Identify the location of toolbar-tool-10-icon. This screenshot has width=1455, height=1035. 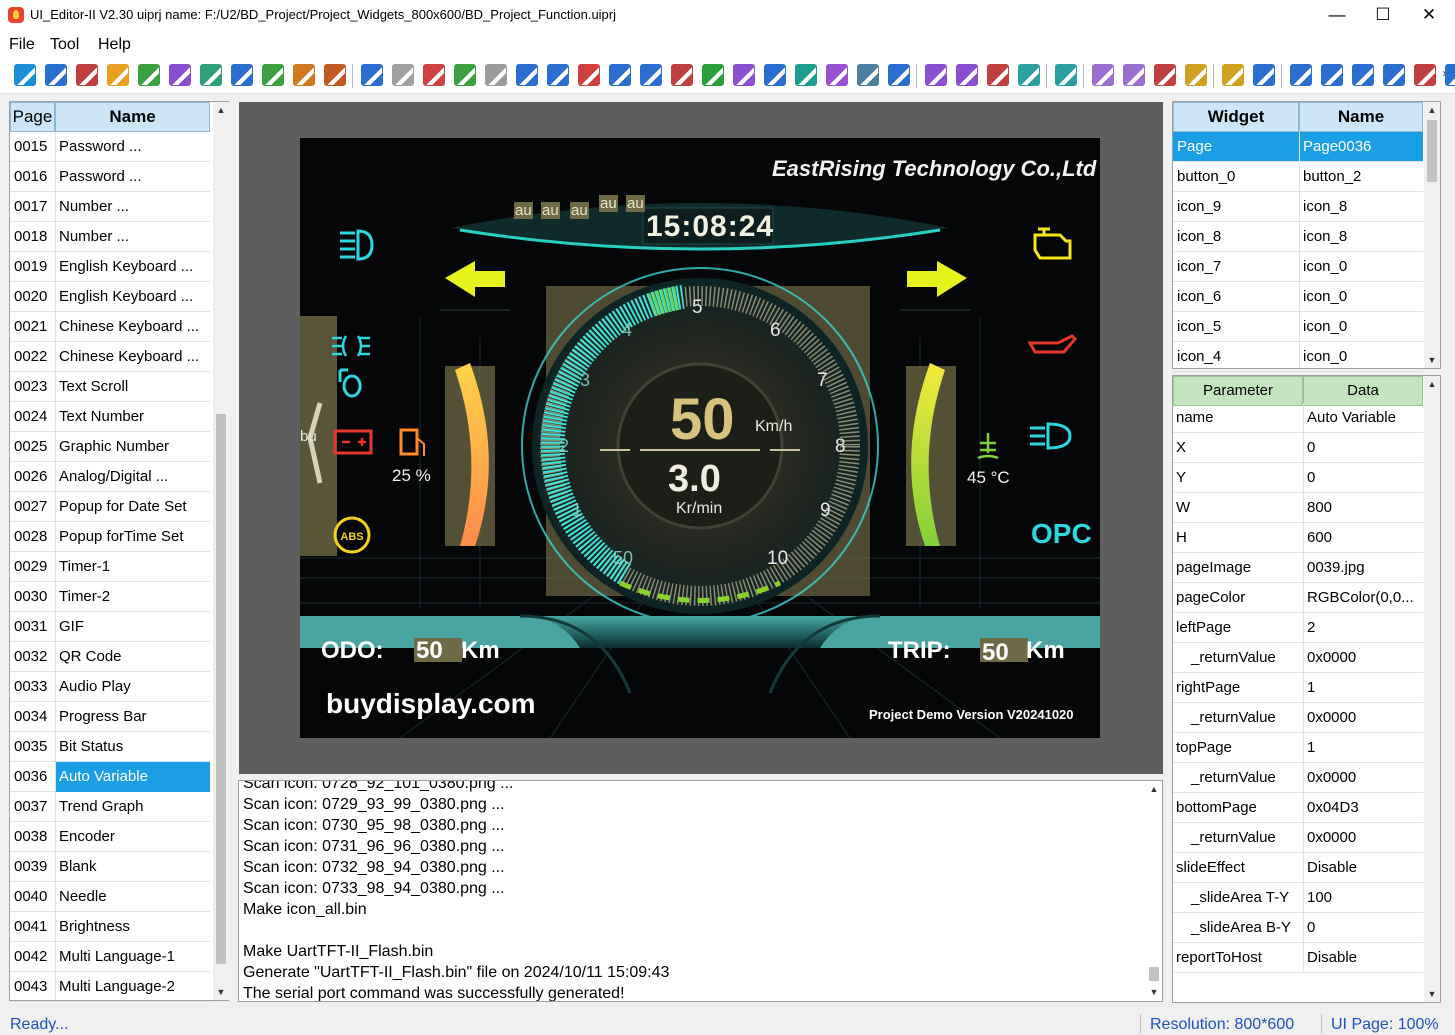
(304, 75).